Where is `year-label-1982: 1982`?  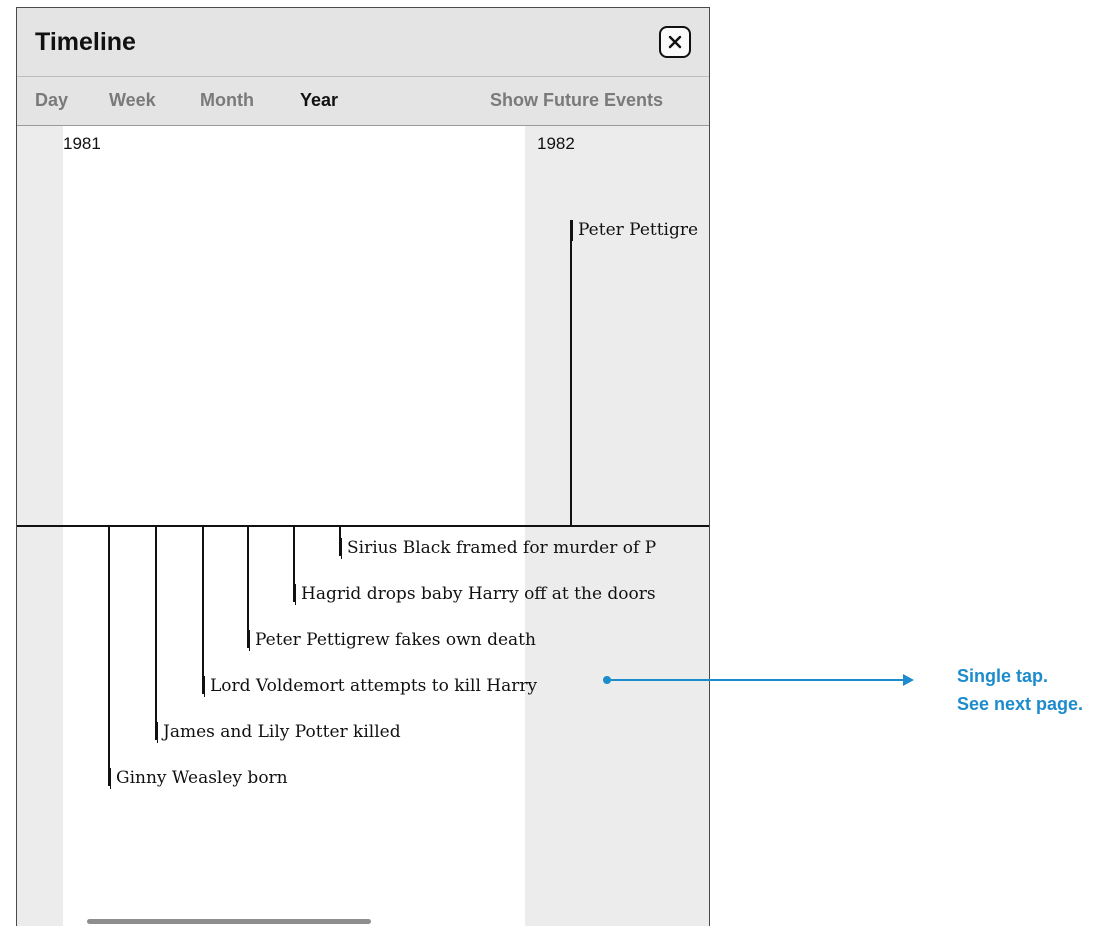
year-label-1982: 1982 is located at coordinates (556, 143).